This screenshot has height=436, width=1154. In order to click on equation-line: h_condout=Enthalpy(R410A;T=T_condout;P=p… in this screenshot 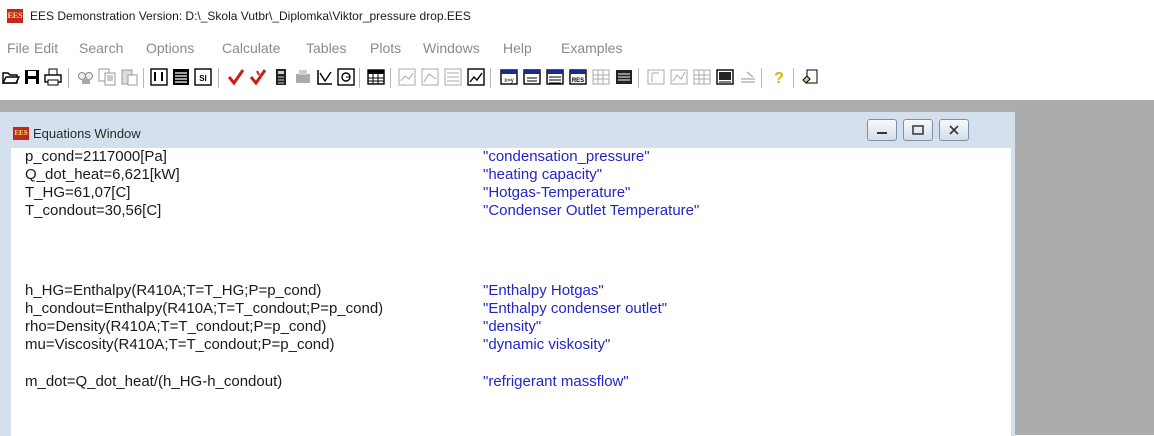, I will do `click(204, 308)`.